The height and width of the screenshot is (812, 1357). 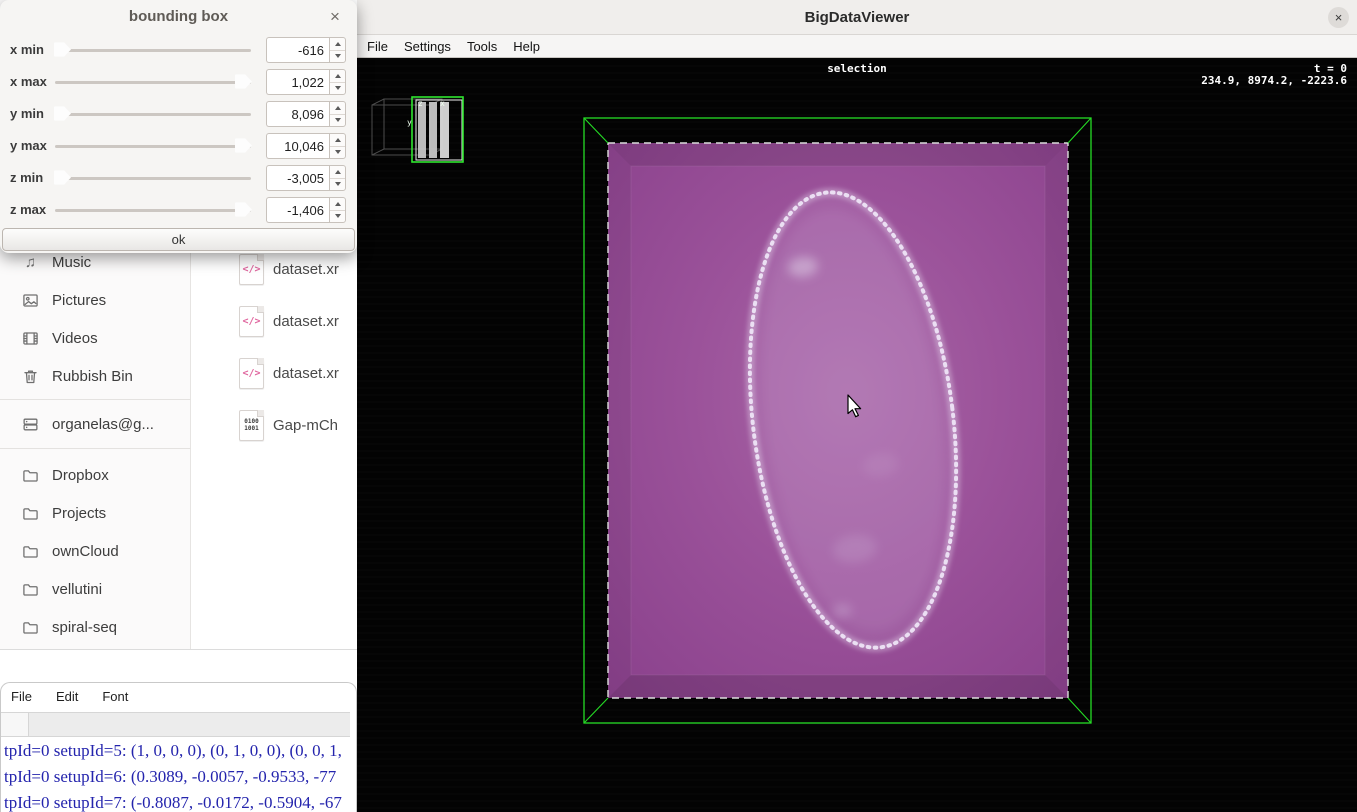 I want to click on dialog-title: bounding box, so click(x=178, y=16).